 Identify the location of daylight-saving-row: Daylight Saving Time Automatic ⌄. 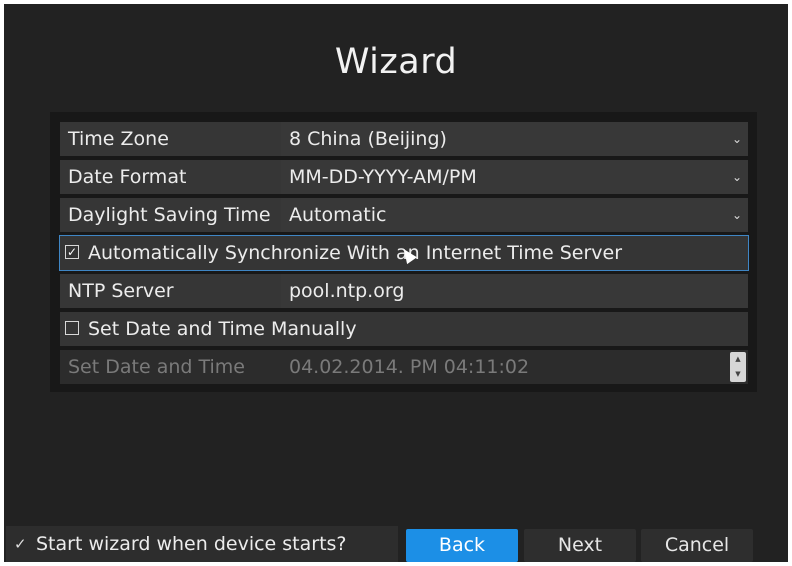
(404, 215).